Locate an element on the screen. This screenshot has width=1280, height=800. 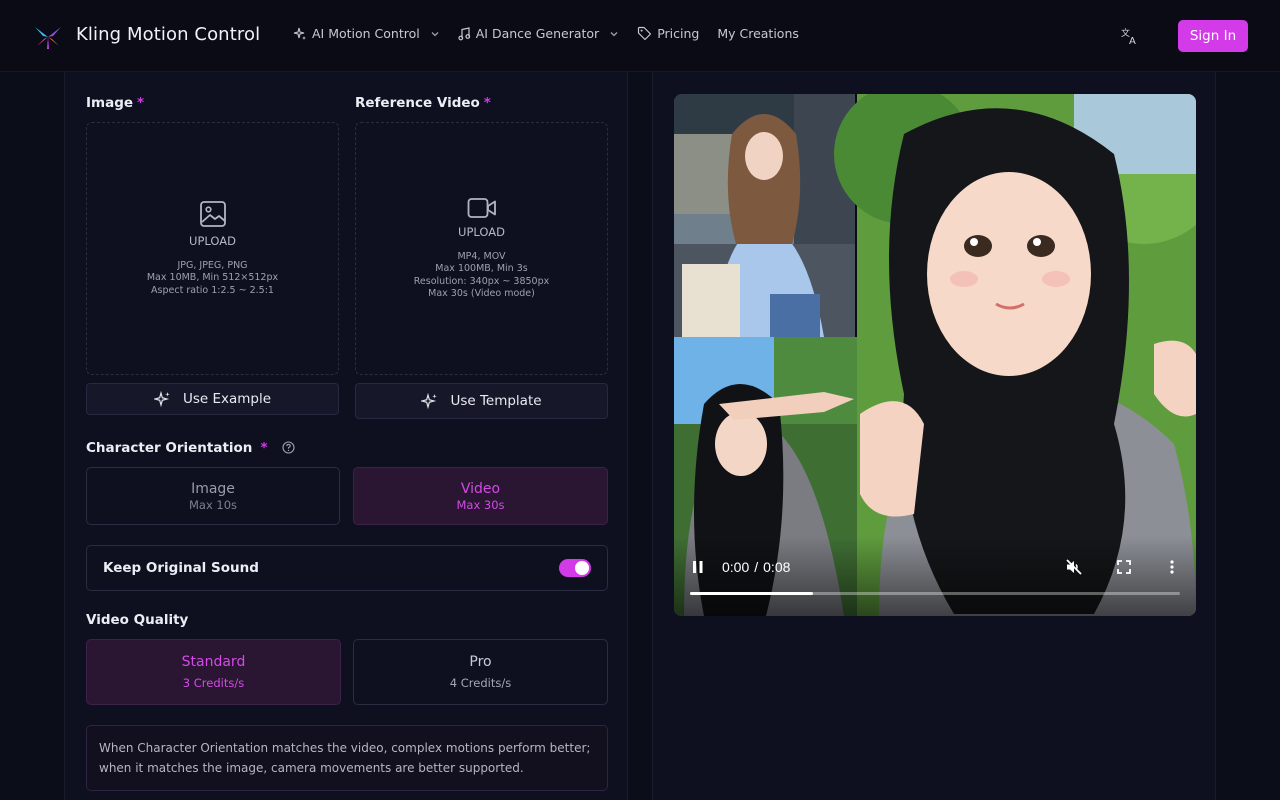
more-options-icon is located at coordinates (1172, 567).